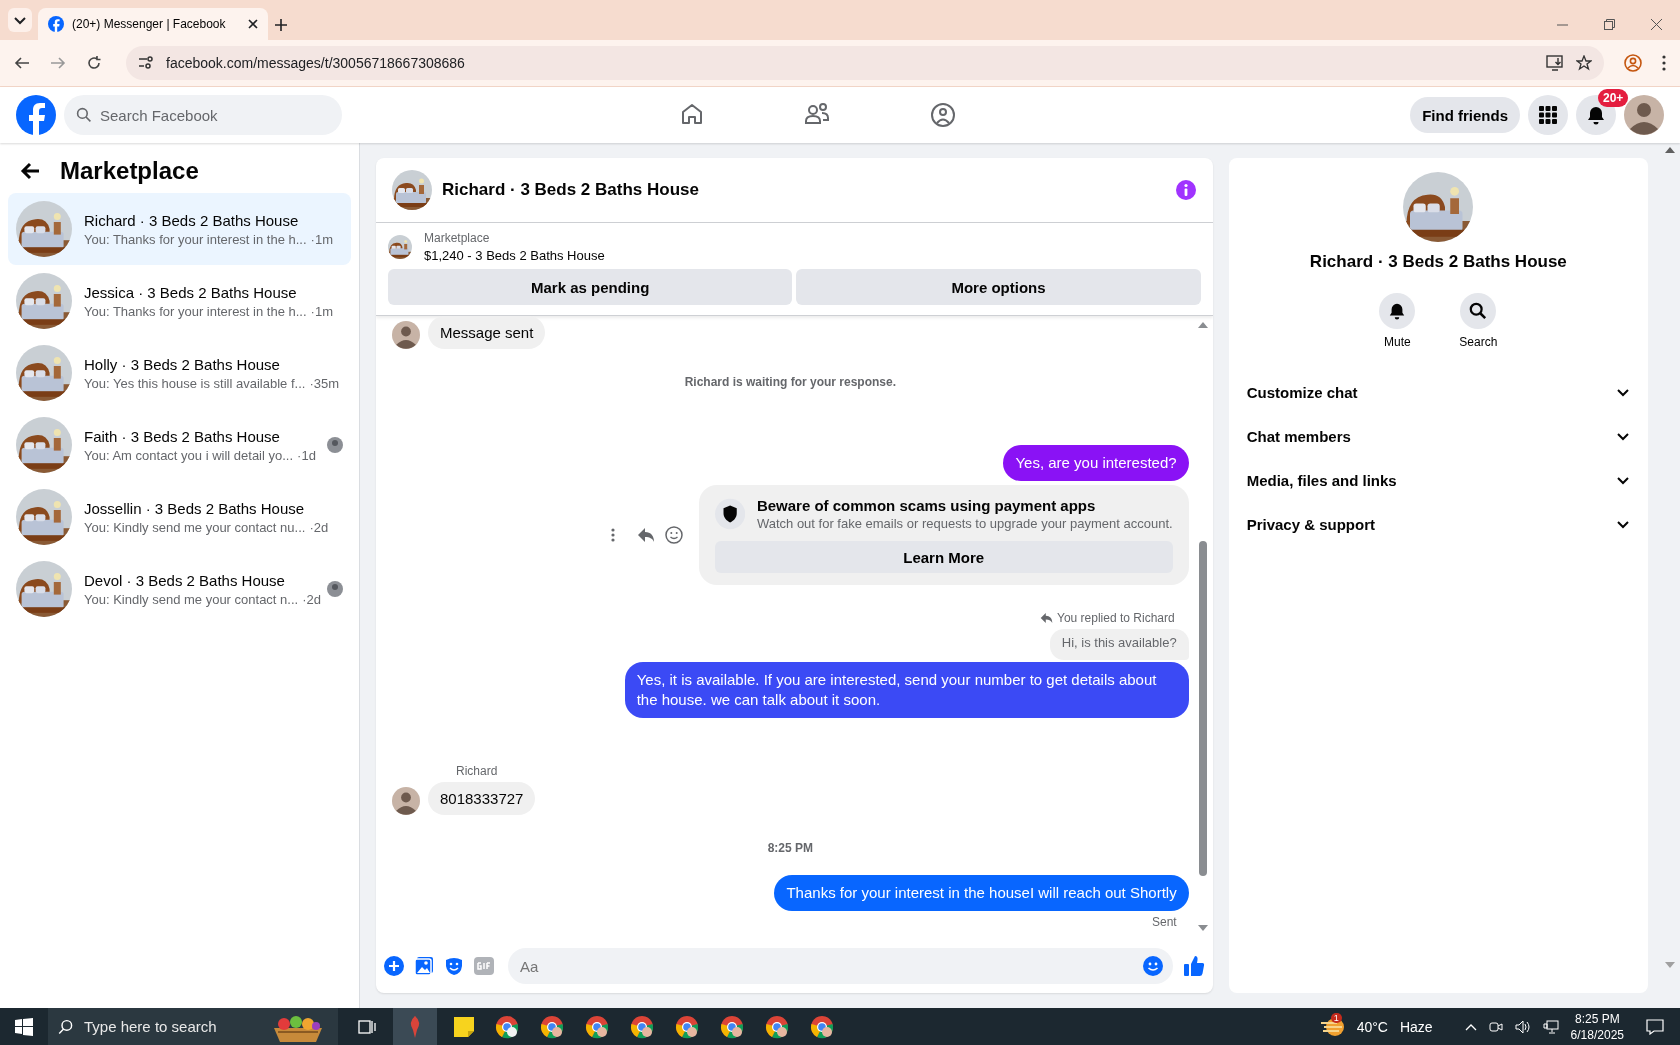 Image resolution: width=1680 pixels, height=1045 pixels. What do you see at coordinates (1584, 63) in the screenshot?
I see `star-icon` at bounding box center [1584, 63].